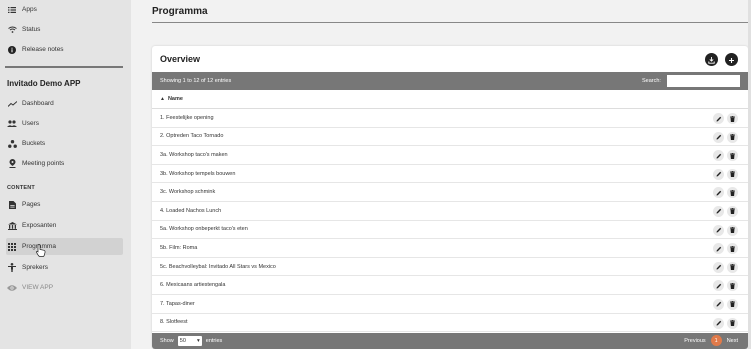 The height and width of the screenshot is (349, 751). I want to click on sidebar-item-meeting-points: Meeting points, so click(64, 163).